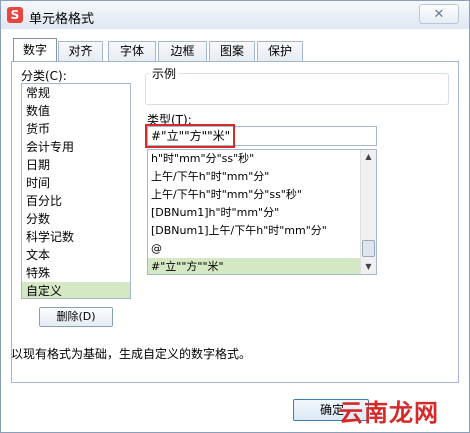 The height and width of the screenshot is (433, 470). What do you see at coordinates (254, 195) in the screenshot?
I see `format-item: 上午/下午h"时"mm"分"ss"秒"` at bounding box center [254, 195].